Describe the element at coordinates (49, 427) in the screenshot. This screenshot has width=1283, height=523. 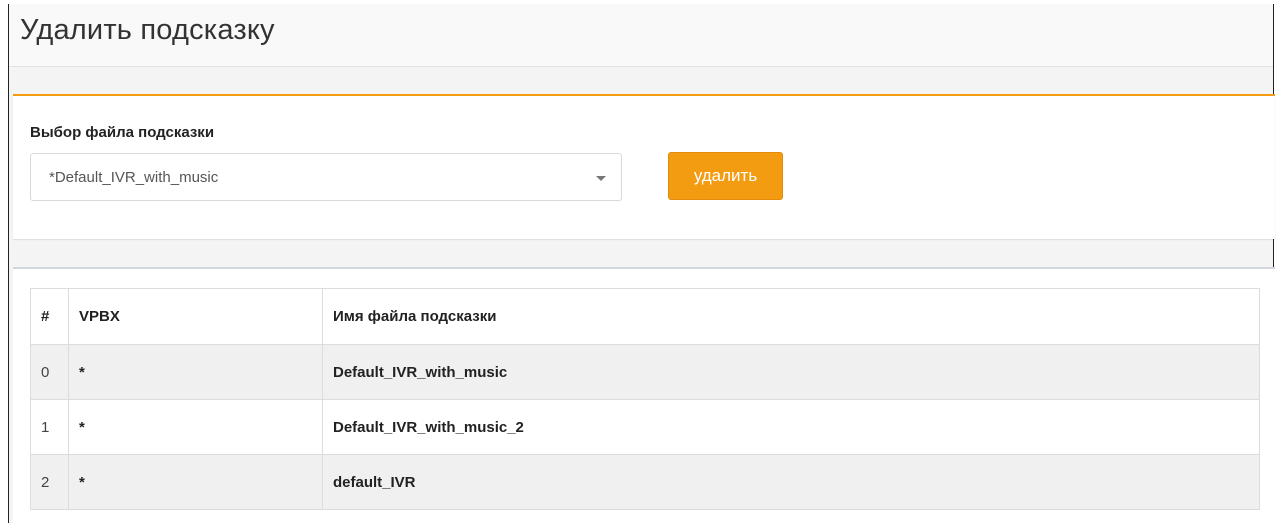
I see `row-index: 1` at that location.